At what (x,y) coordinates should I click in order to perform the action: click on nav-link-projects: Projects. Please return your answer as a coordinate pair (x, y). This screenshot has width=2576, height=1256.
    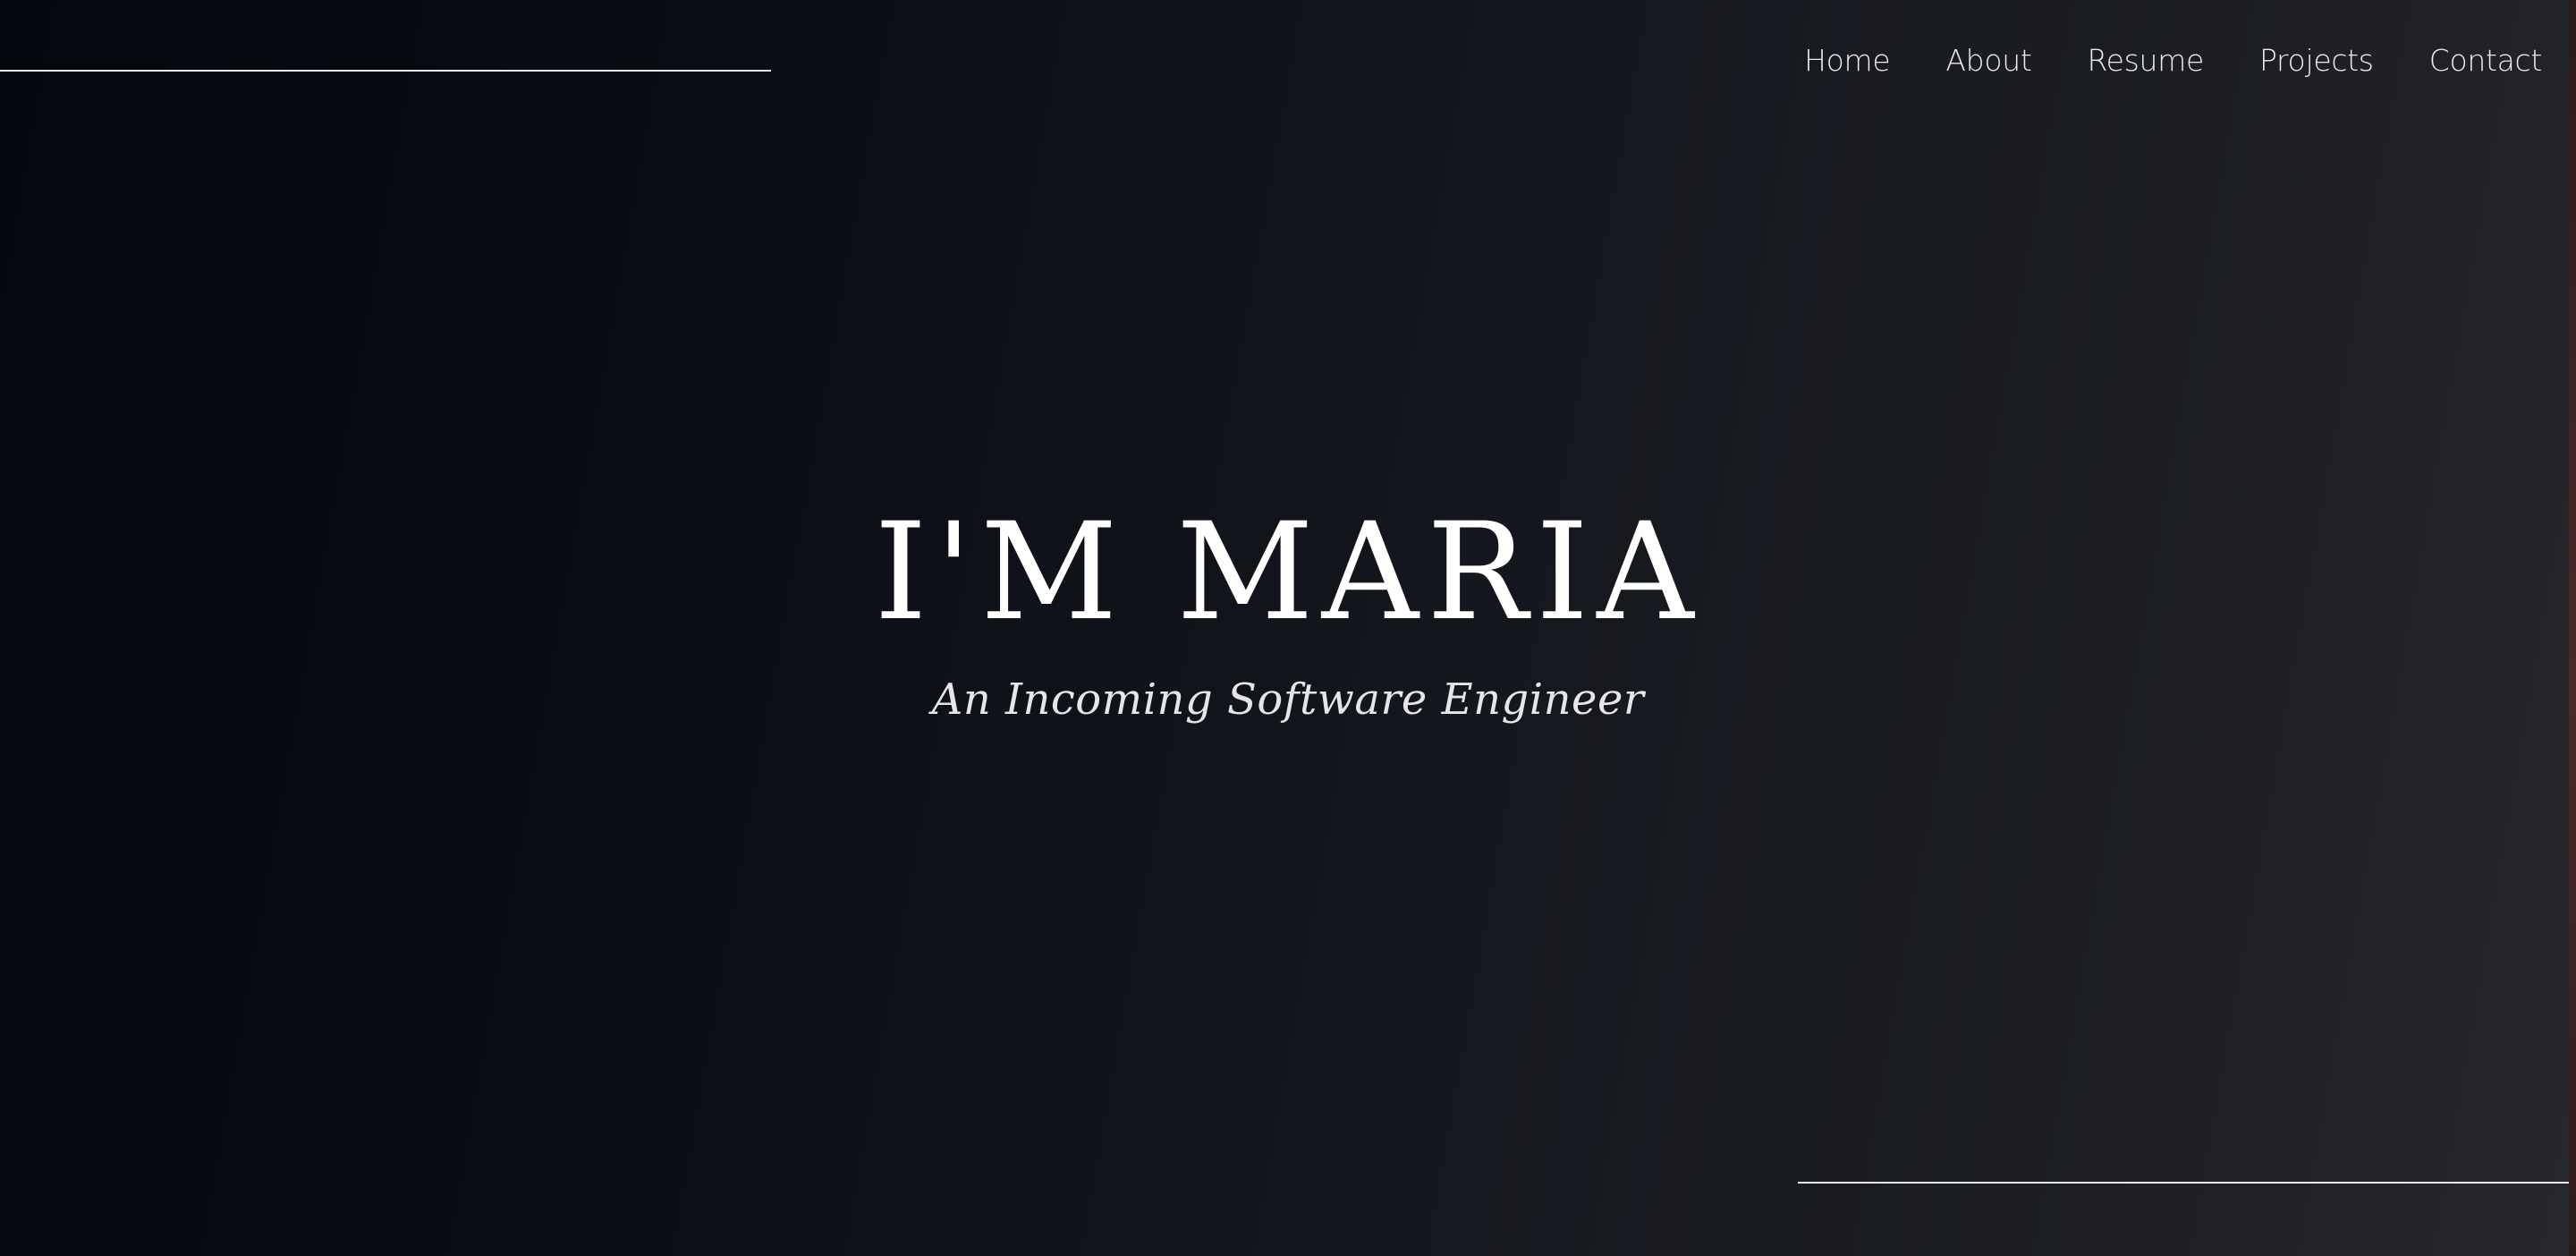
    Looking at the image, I should click on (2316, 61).